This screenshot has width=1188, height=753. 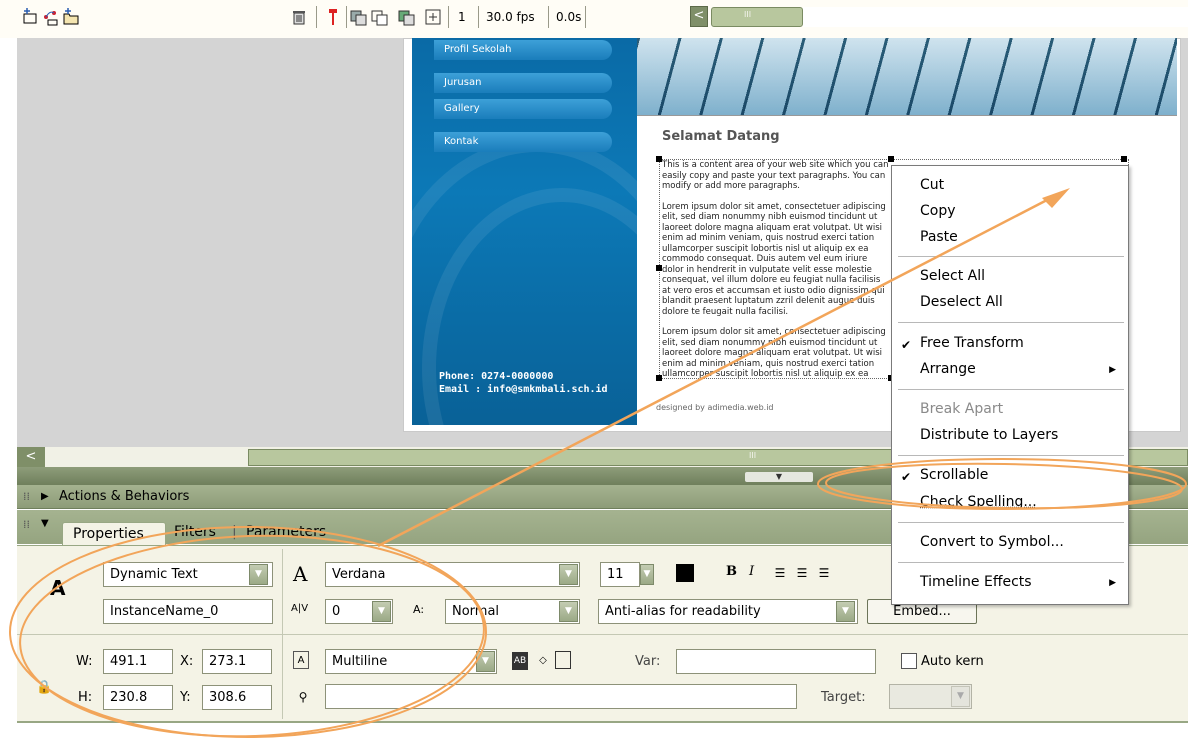 I want to click on line-type-value: Multiline, so click(x=360, y=661).